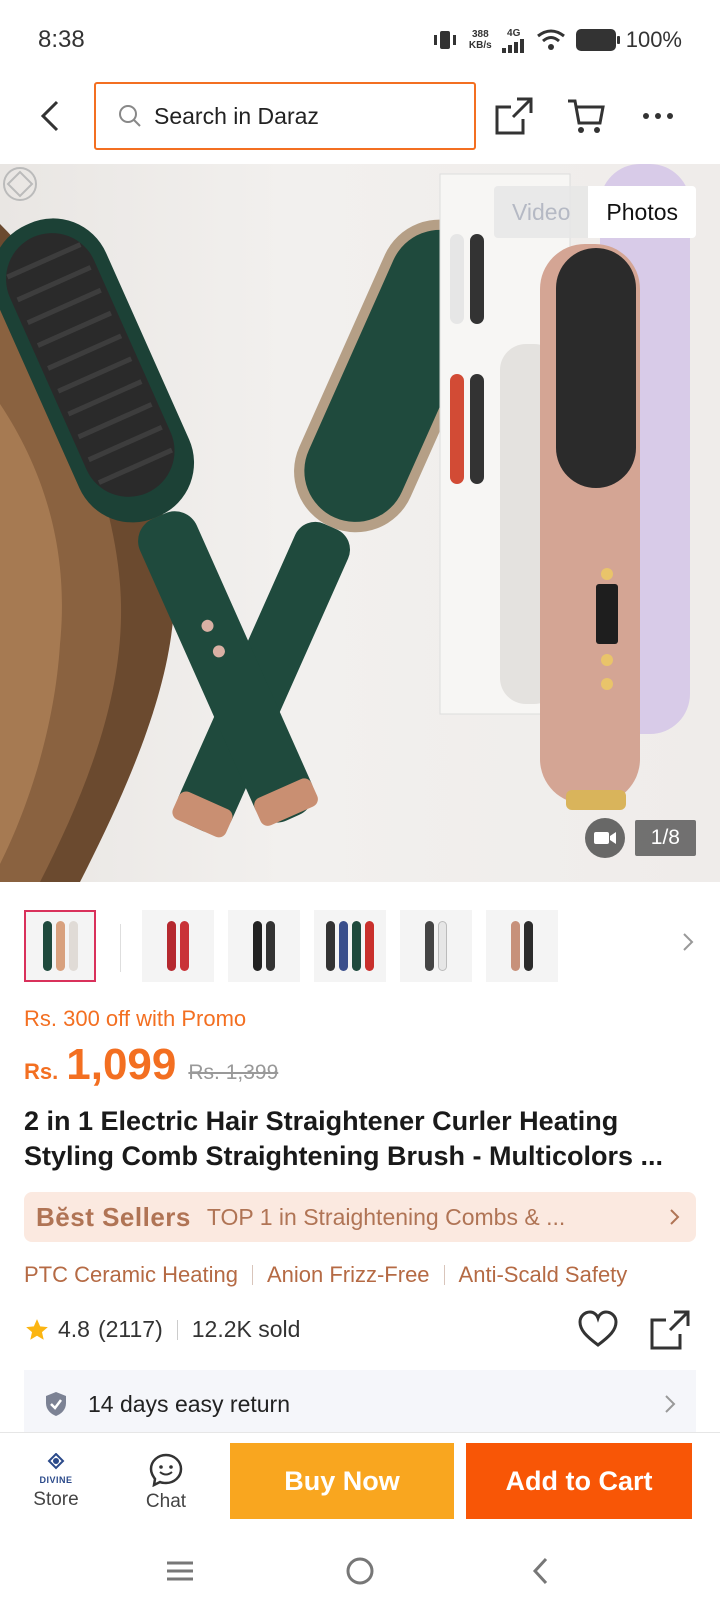 Image resolution: width=720 pixels, height=1608 pixels. What do you see at coordinates (41, 1071) in the screenshot?
I see `price-currency: Rs.` at bounding box center [41, 1071].